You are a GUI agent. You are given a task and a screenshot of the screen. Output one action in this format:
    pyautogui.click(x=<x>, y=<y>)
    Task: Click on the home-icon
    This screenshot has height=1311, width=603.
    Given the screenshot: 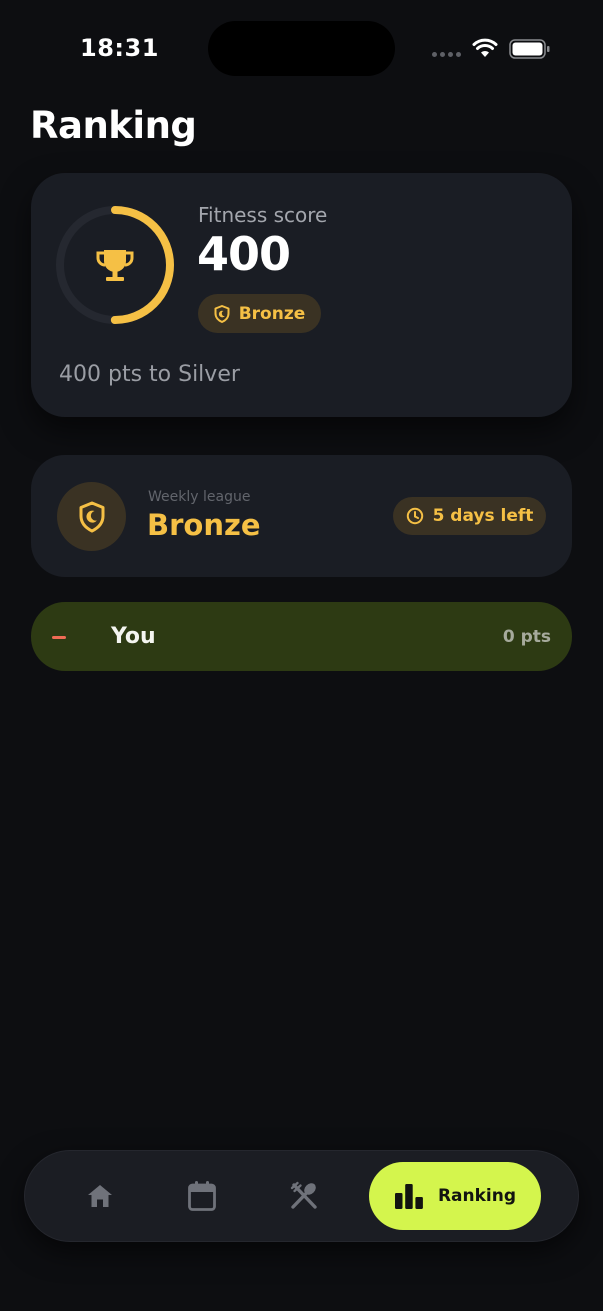 What is the action you would take?
    pyautogui.click(x=100, y=1196)
    